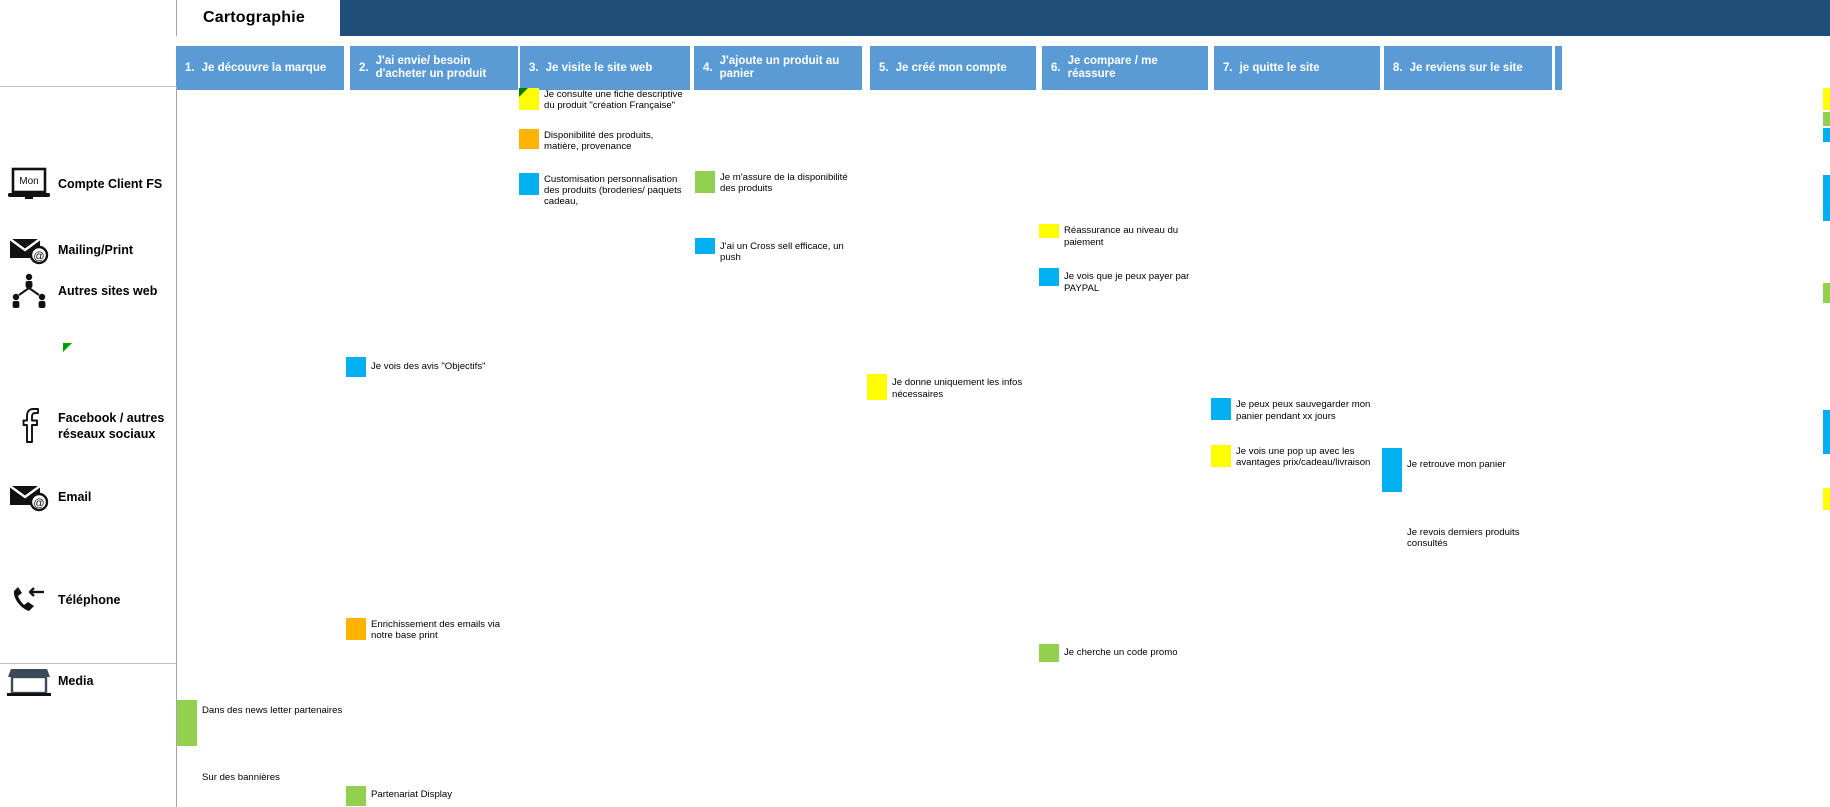 This screenshot has height=807, width=1830. What do you see at coordinates (1121, 236) in the screenshot?
I see `note-text: Réassurance au niveau du paiement` at bounding box center [1121, 236].